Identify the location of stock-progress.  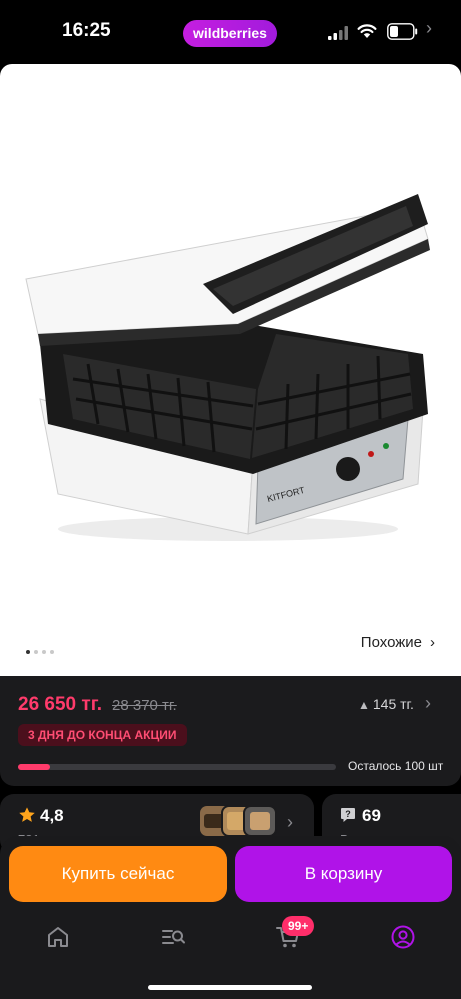
(177, 767).